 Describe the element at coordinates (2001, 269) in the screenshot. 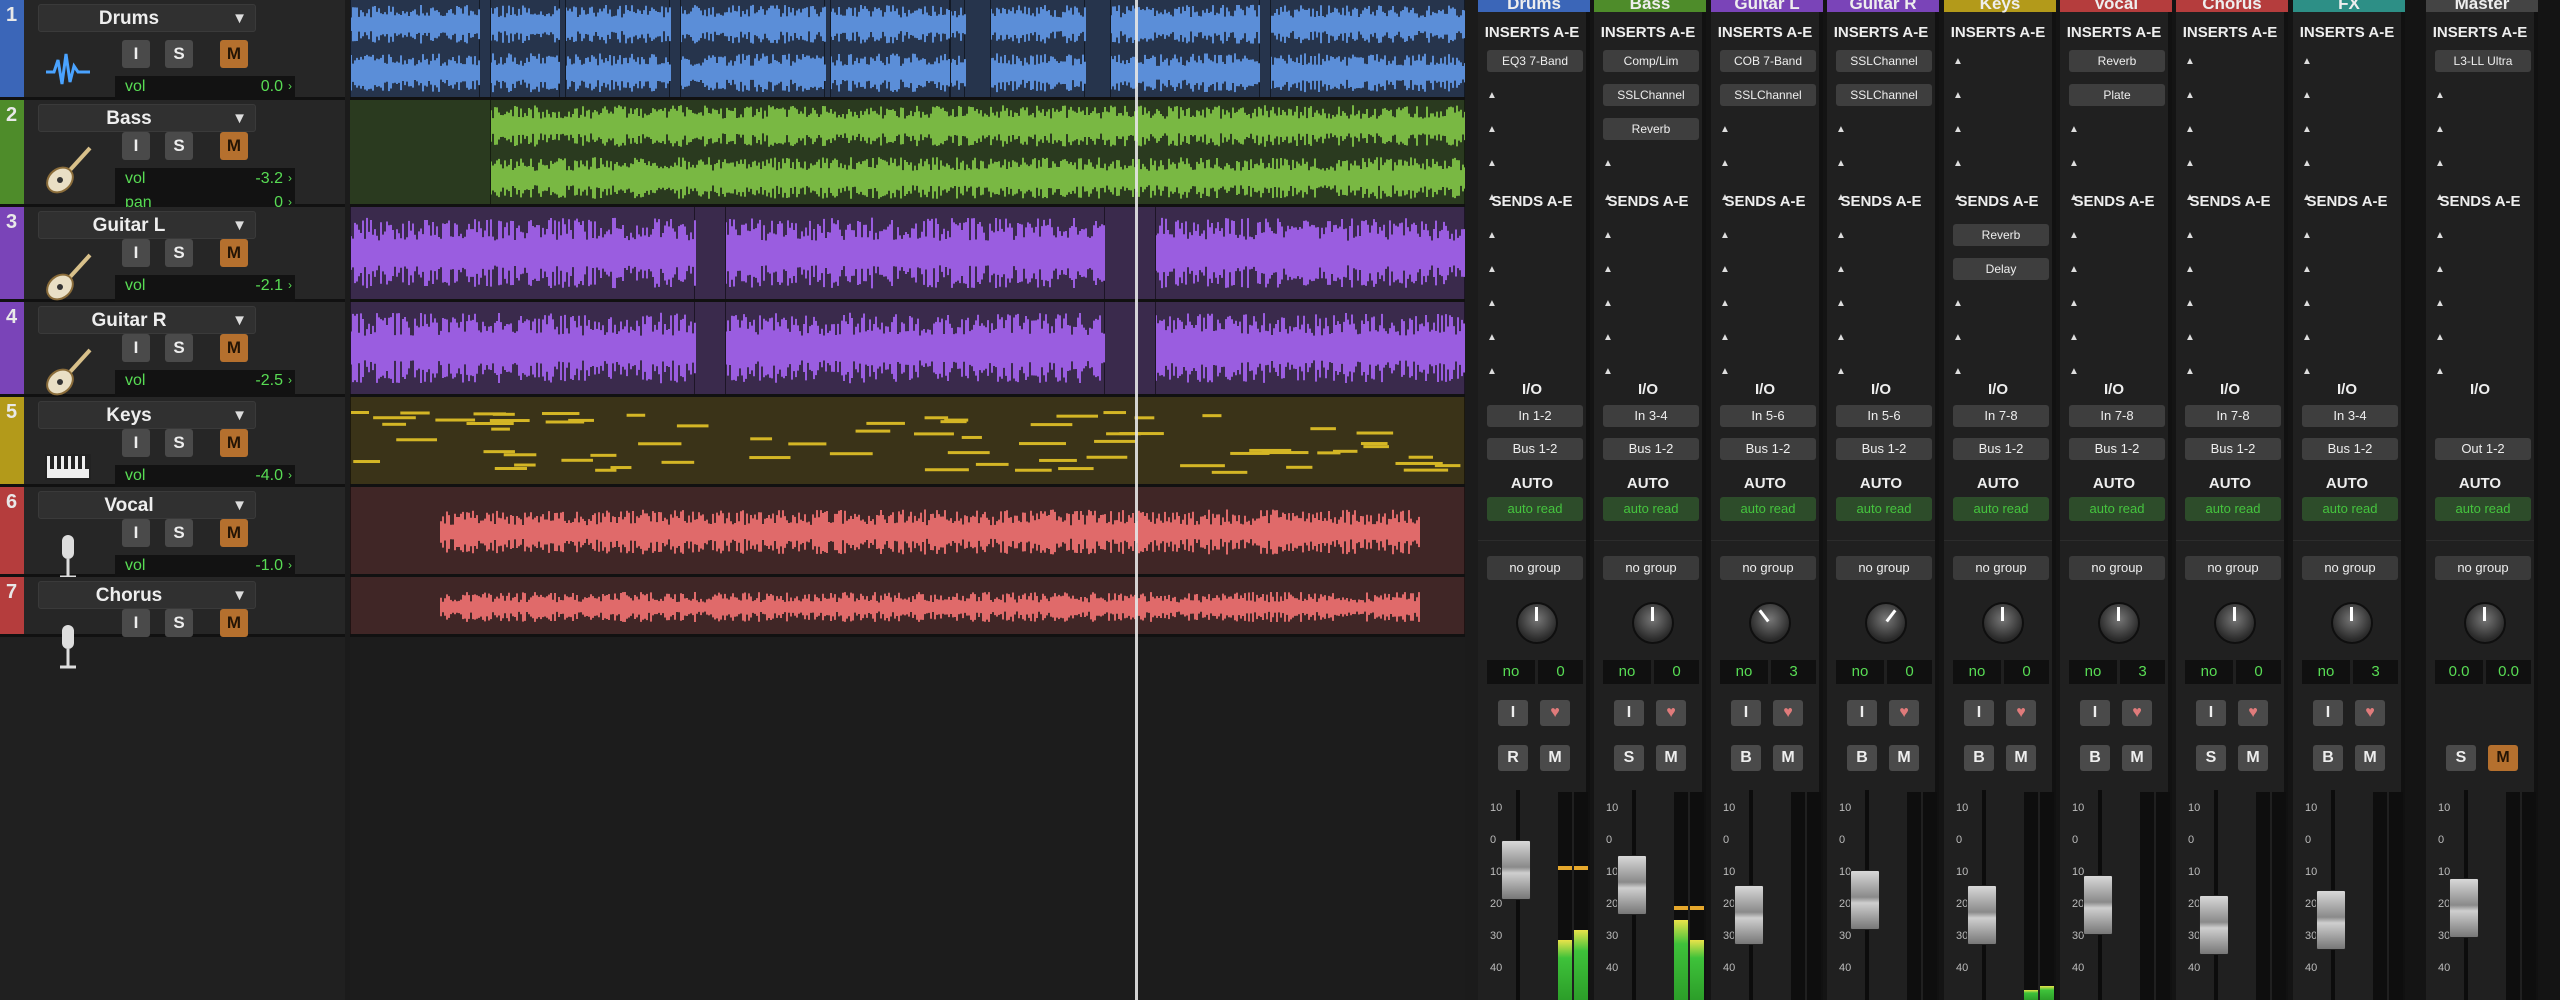

I see `send-slot: Delay` at that location.